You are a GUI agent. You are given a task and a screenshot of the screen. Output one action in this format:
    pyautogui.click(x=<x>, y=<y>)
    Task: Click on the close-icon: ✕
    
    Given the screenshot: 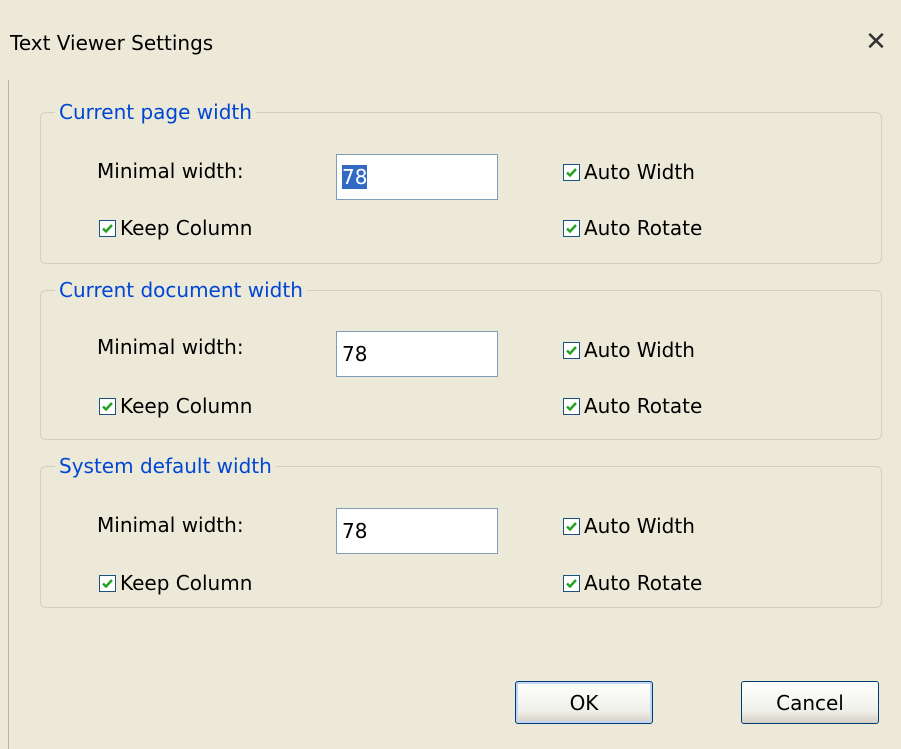 What is the action you would take?
    pyautogui.click(x=876, y=42)
    